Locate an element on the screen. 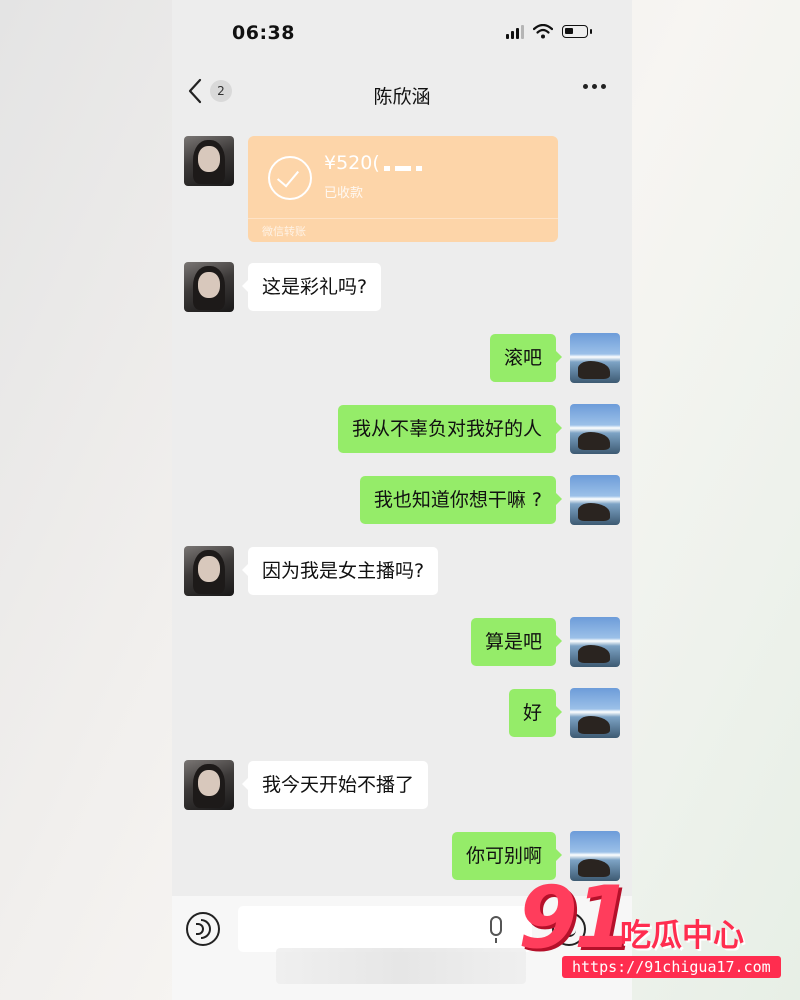 This screenshot has width=800, height=1000. blurred-area is located at coordinates (401, 966).